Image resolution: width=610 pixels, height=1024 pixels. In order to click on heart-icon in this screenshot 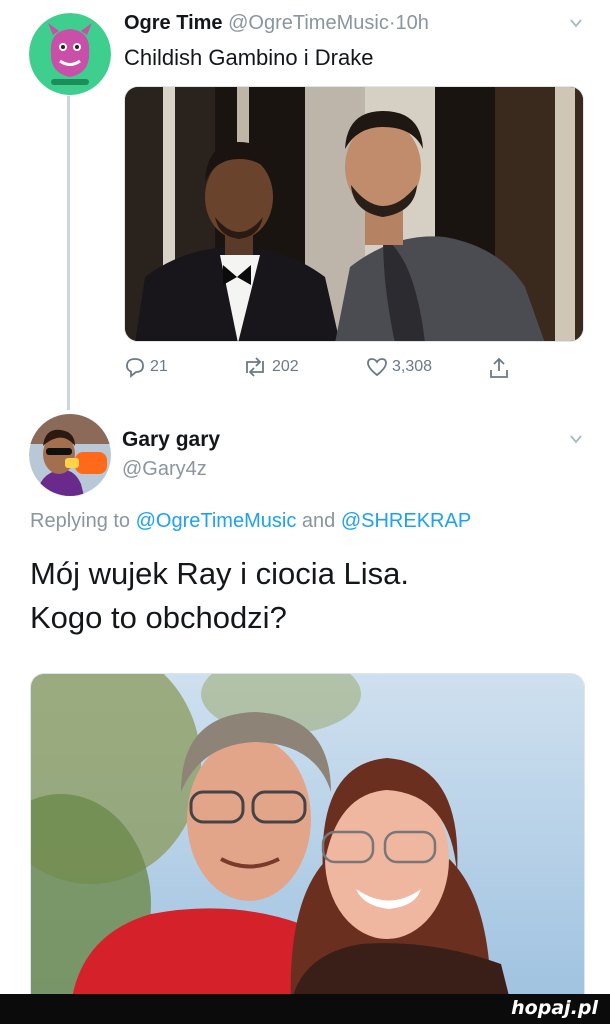, I will do `click(377, 367)`.